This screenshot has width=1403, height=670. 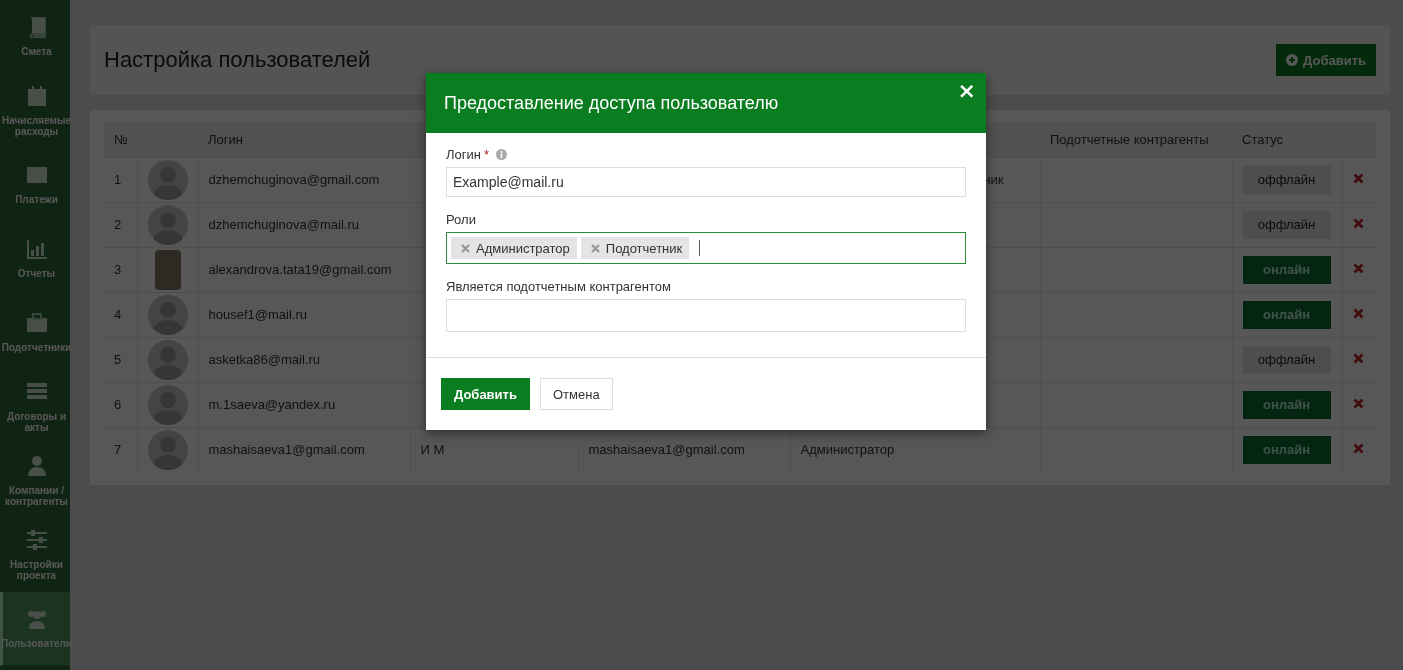 What do you see at coordinates (35, 185) in the screenshot?
I see `sidebar-item: Платежи` at bounding box center [35, 185].